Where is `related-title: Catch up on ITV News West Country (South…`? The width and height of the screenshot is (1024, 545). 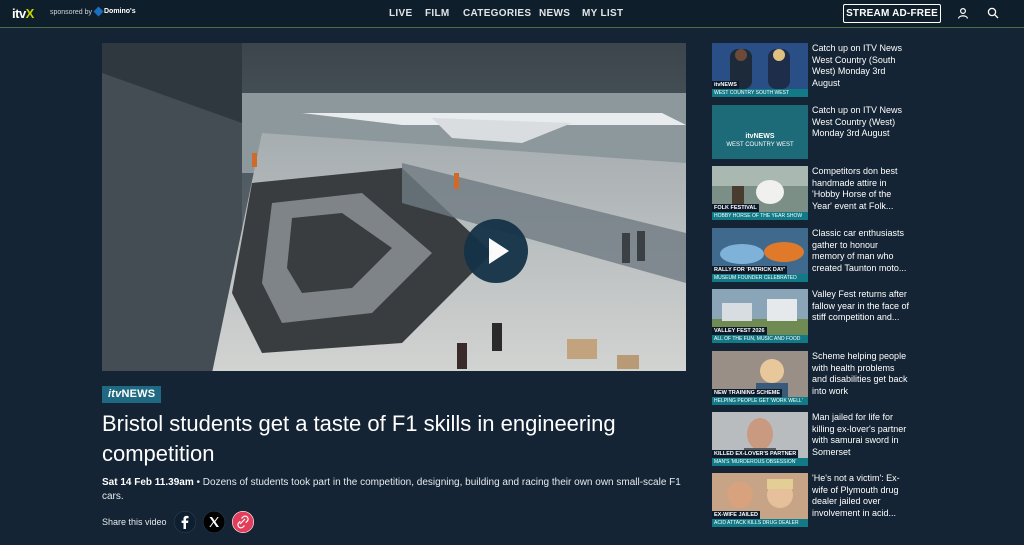 related-title: Catch up on ITV News West Country (South… is located at coordinates (857, 65).